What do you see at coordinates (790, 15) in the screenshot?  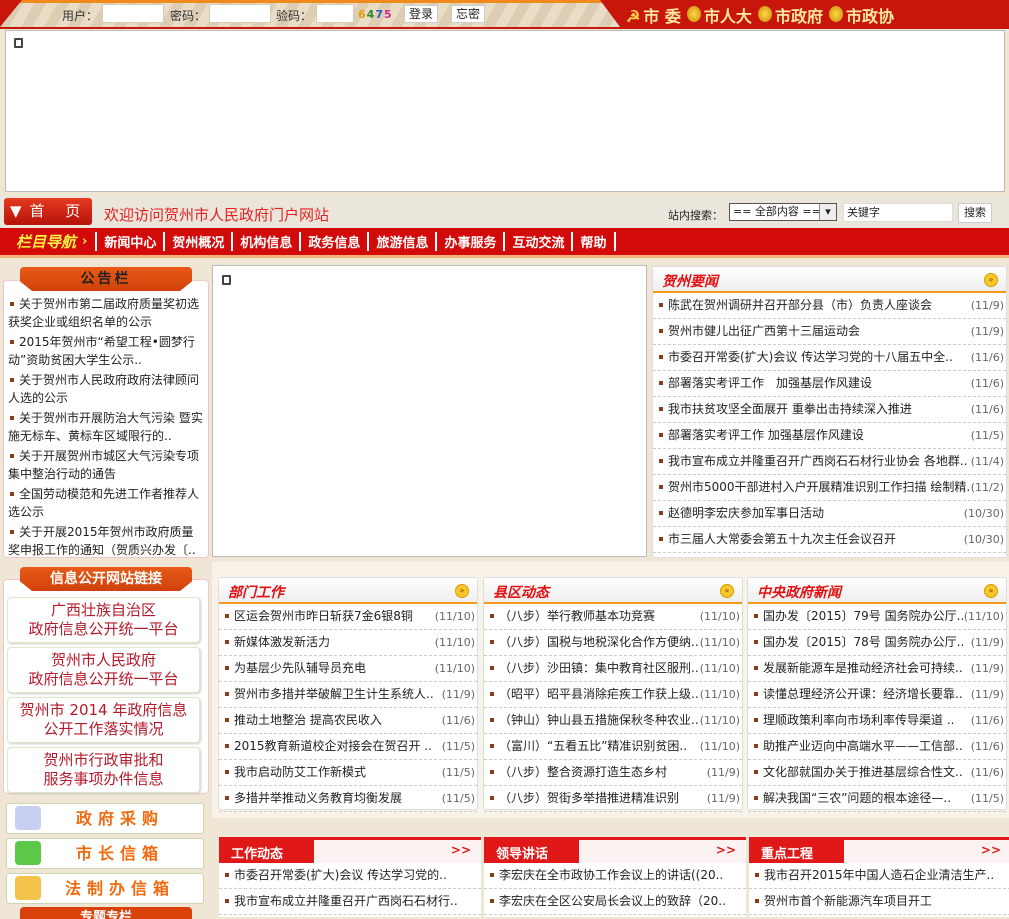 I see `org-link-government: 市政府` at bounding box center [790, 15].